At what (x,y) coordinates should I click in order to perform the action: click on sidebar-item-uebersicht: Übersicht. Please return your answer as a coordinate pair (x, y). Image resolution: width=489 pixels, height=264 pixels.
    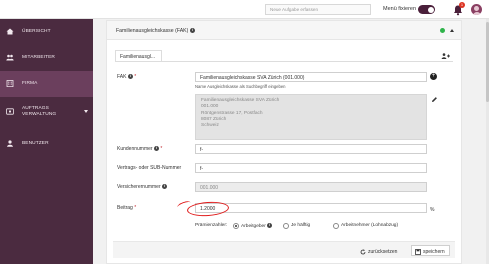
    Looking at the image, I should click on (46, 32).